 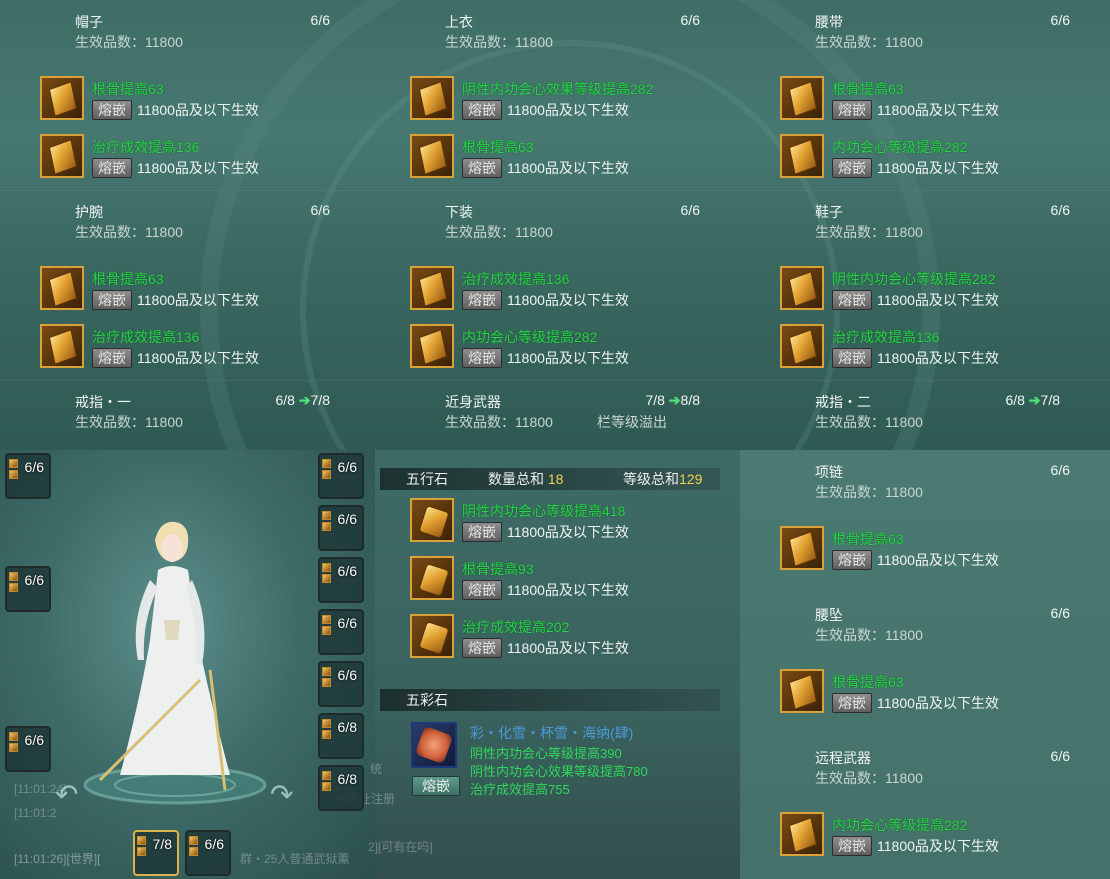 I want to click on gear-ring-2: 戒指・二 6/8 ➔7/8 生效品数：11800, so click(x=945, y=412).